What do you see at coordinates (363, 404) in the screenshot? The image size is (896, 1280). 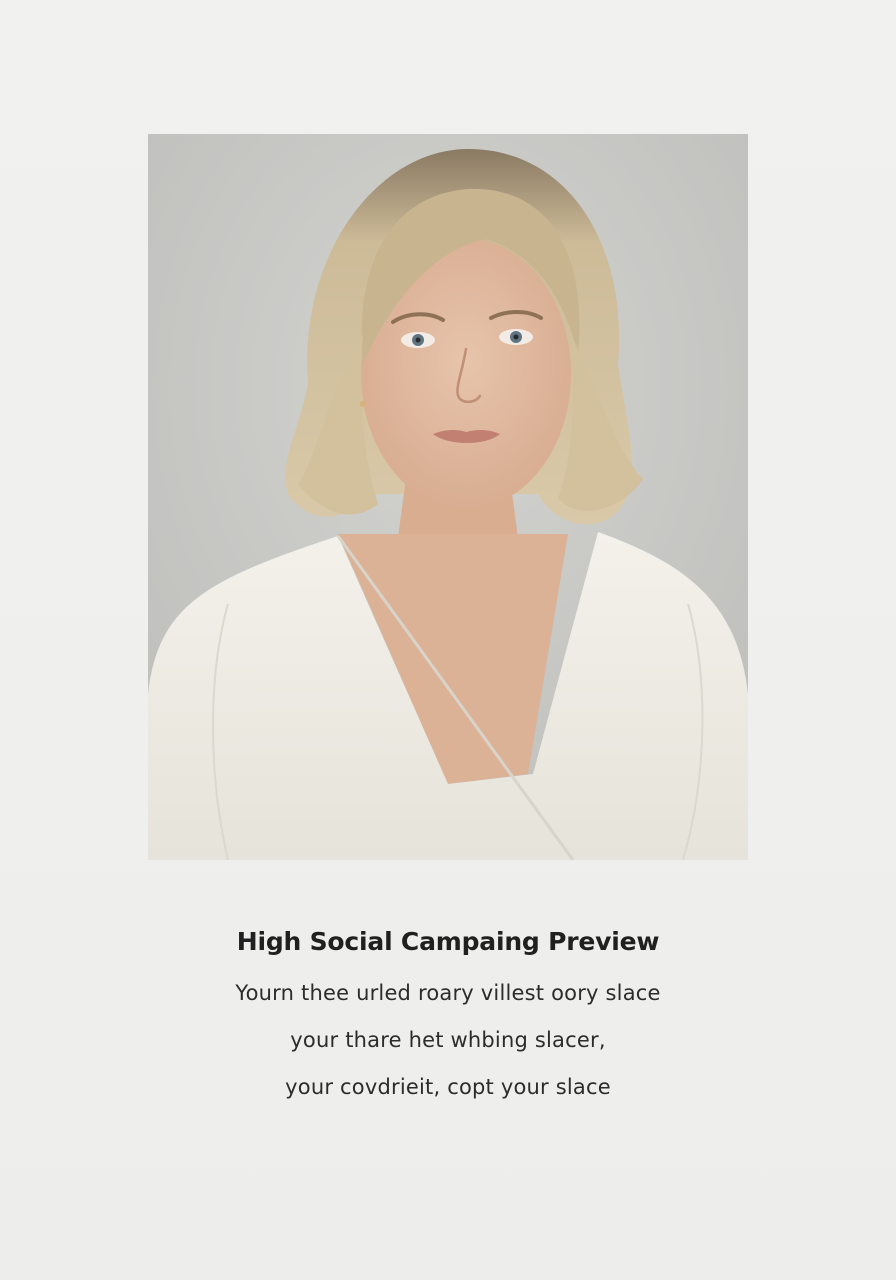 I see `earring` at bounding box center [363, 404].